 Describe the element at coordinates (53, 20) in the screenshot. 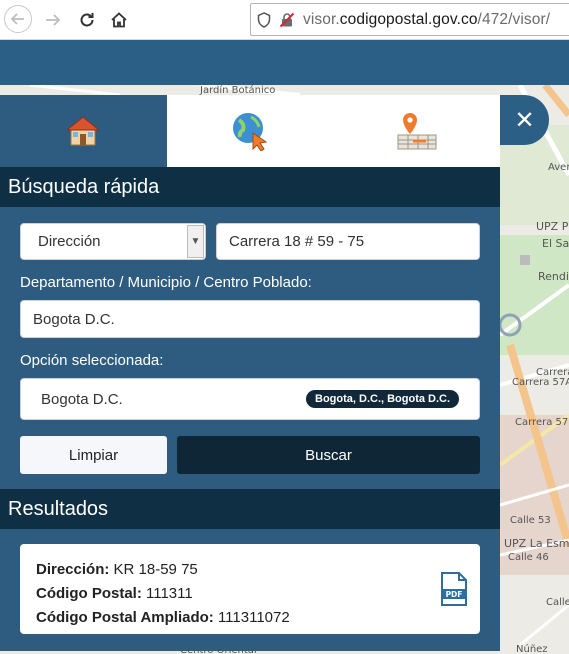

I see `forward-icon` at that location.